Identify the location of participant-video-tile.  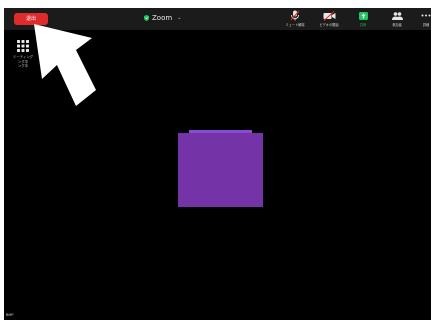
(220, 170).